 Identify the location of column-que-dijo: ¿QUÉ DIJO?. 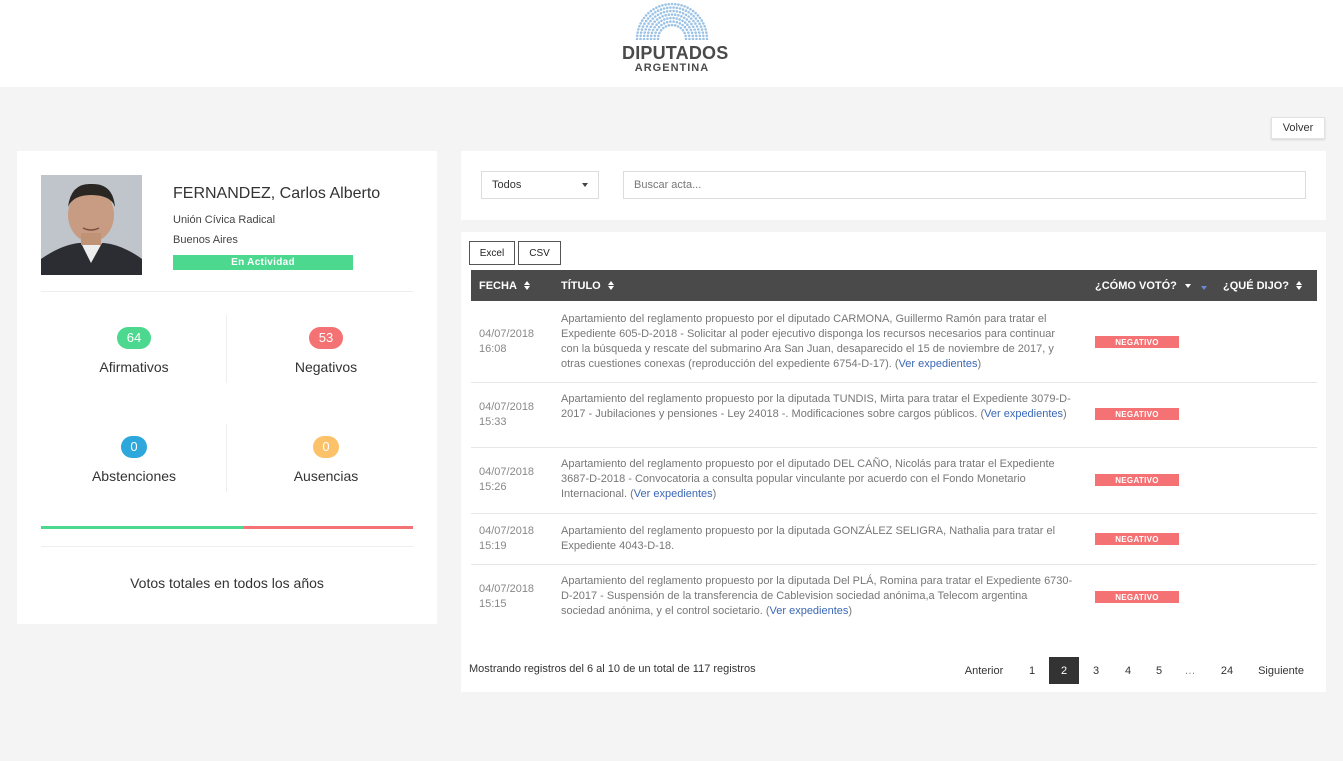
(1263, 285).